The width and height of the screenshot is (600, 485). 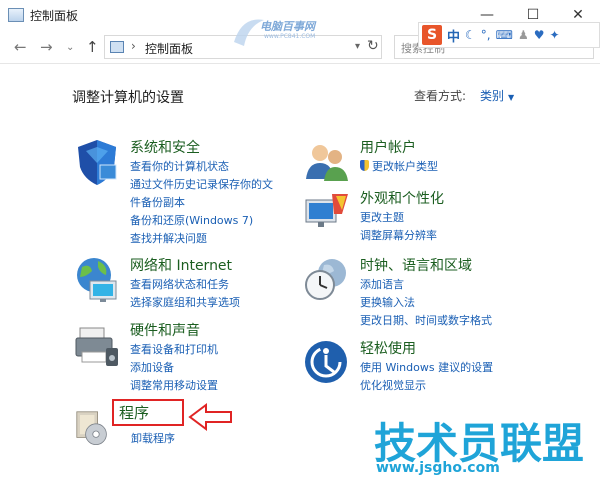 I want to click on watermark-logo: 电脑百事网 www.PC841.COM, so click(x=295, y=32).